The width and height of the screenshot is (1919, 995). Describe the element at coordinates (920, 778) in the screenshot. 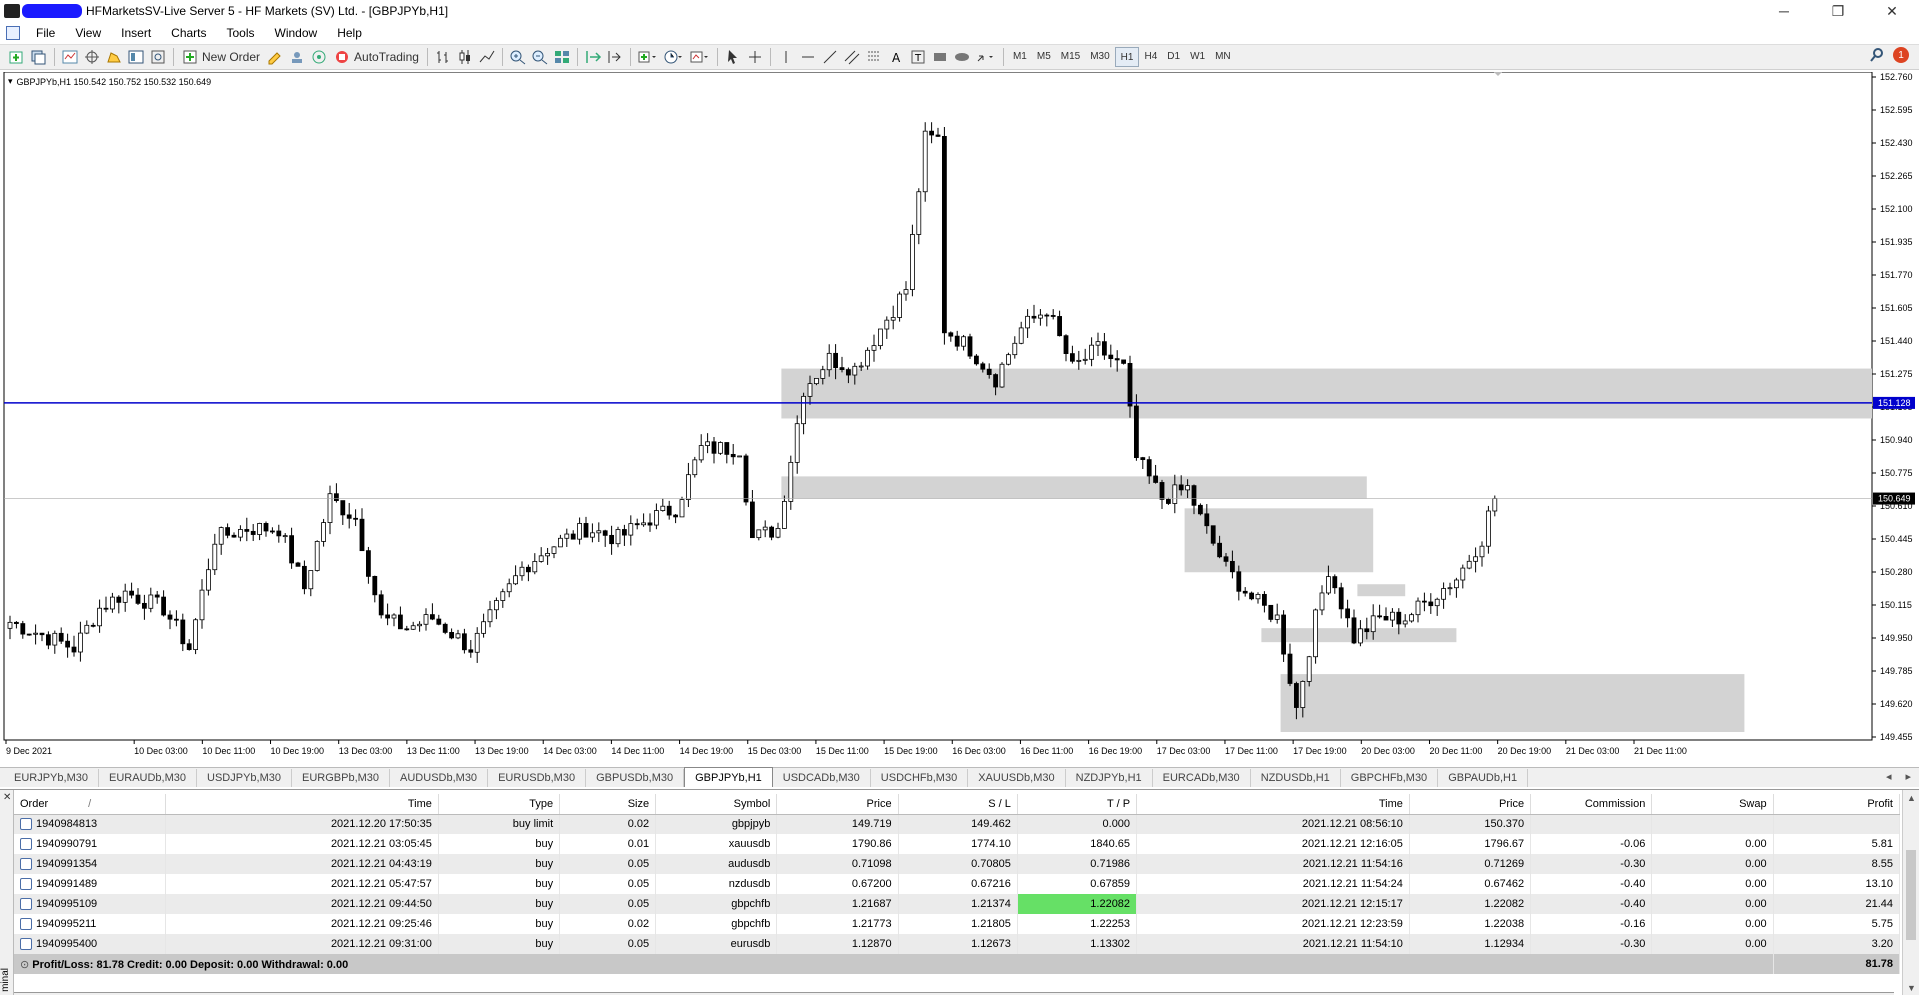

I see `chart-tab: USDCHFb,M30` at that location.